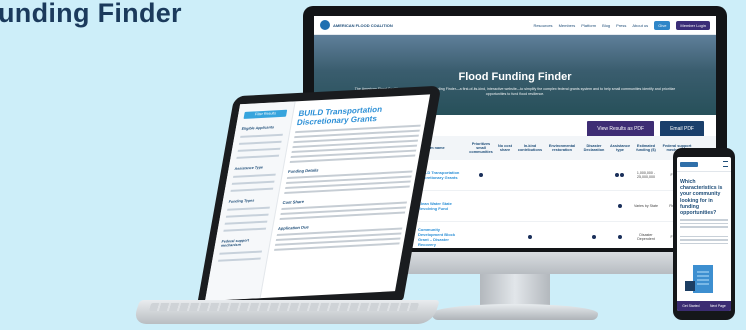 Image resolution: width=746 pixels, height=330 pixels. Describe the element at coordinates (515, 312) in the screenshot. I see `monitor-stand-base` at that location.